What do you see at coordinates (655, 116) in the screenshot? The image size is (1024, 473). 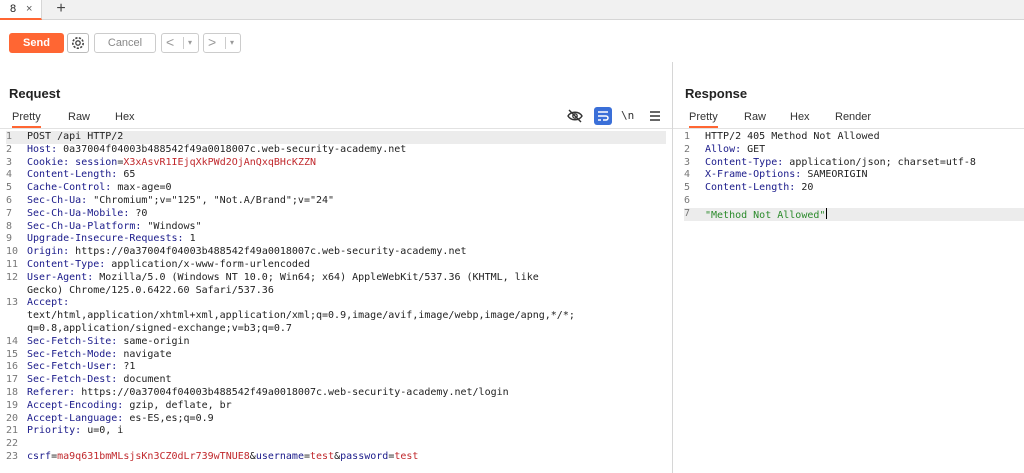 I see `menu-icon` at bounding box center [655, 116].